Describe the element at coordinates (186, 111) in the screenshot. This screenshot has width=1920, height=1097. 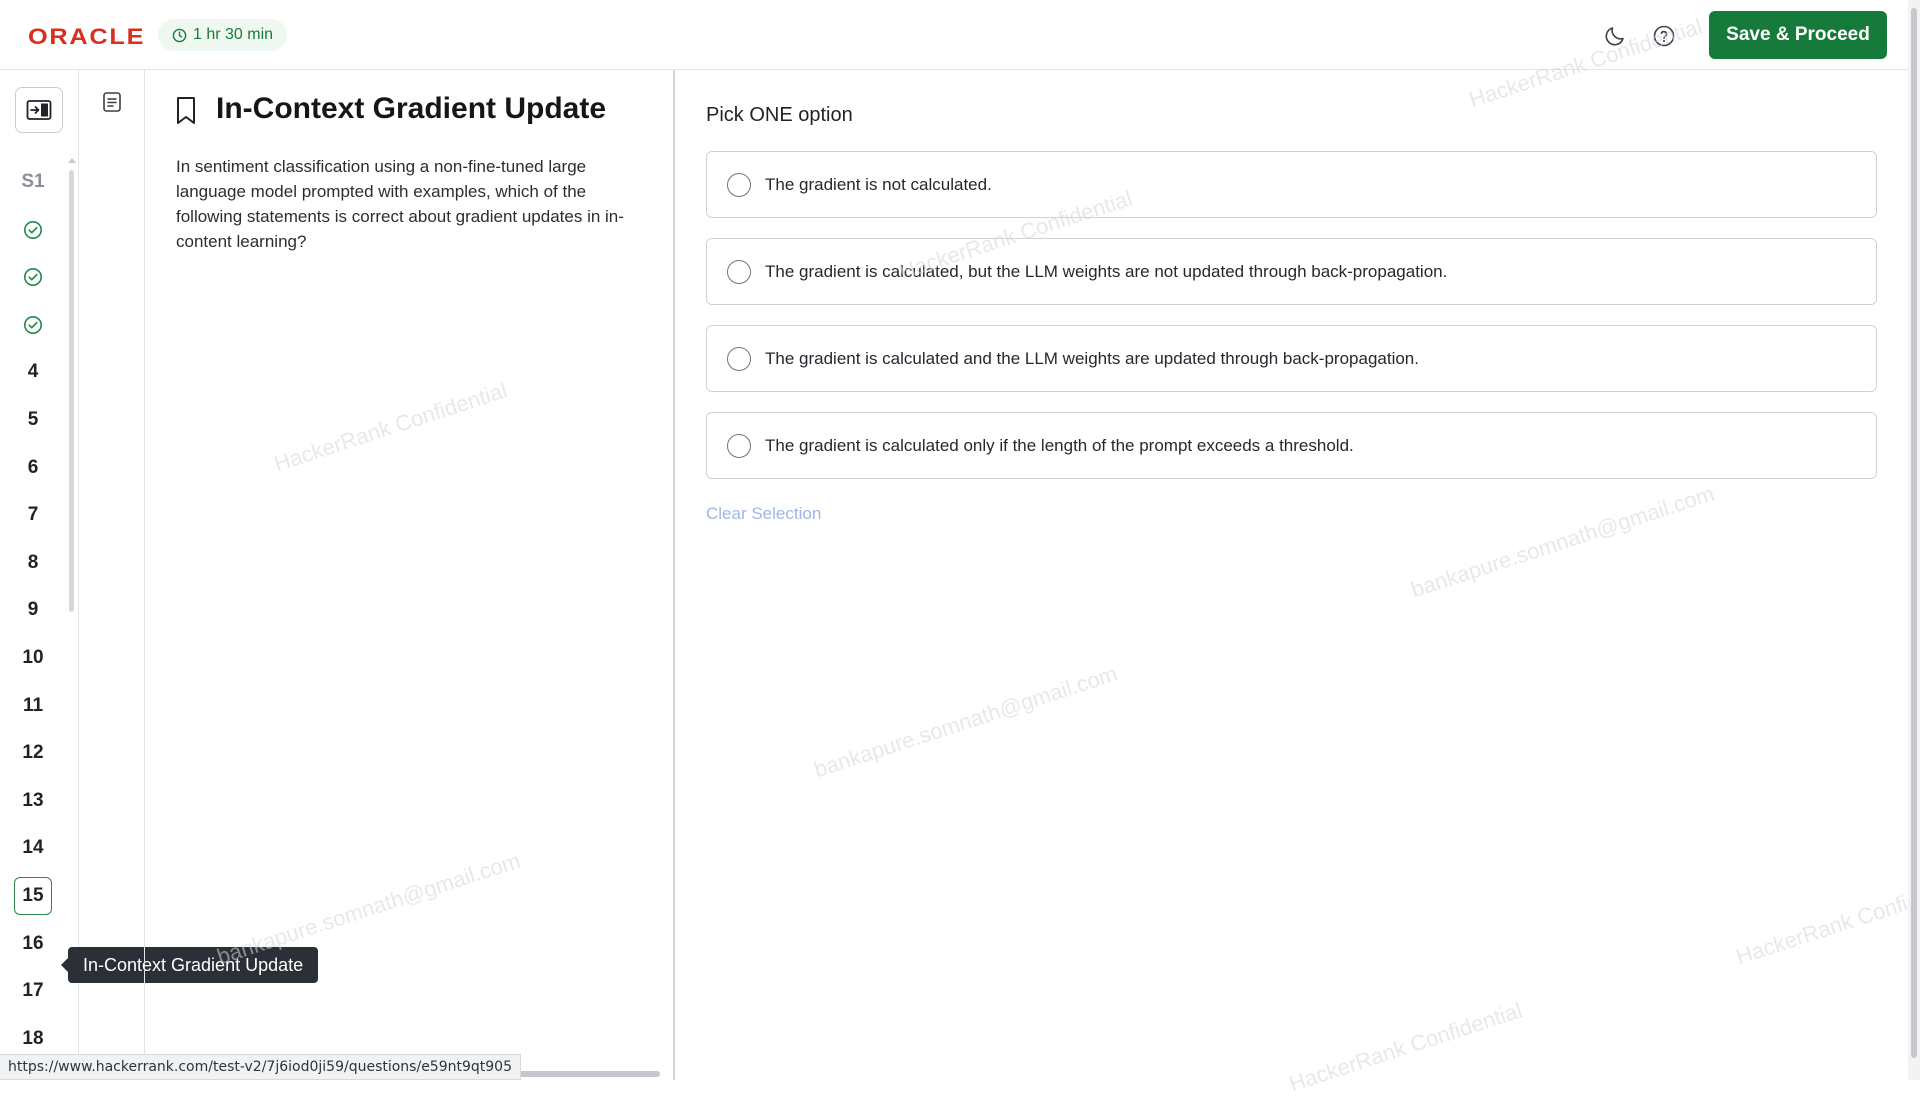
I see `bookmark-icon` at that location.